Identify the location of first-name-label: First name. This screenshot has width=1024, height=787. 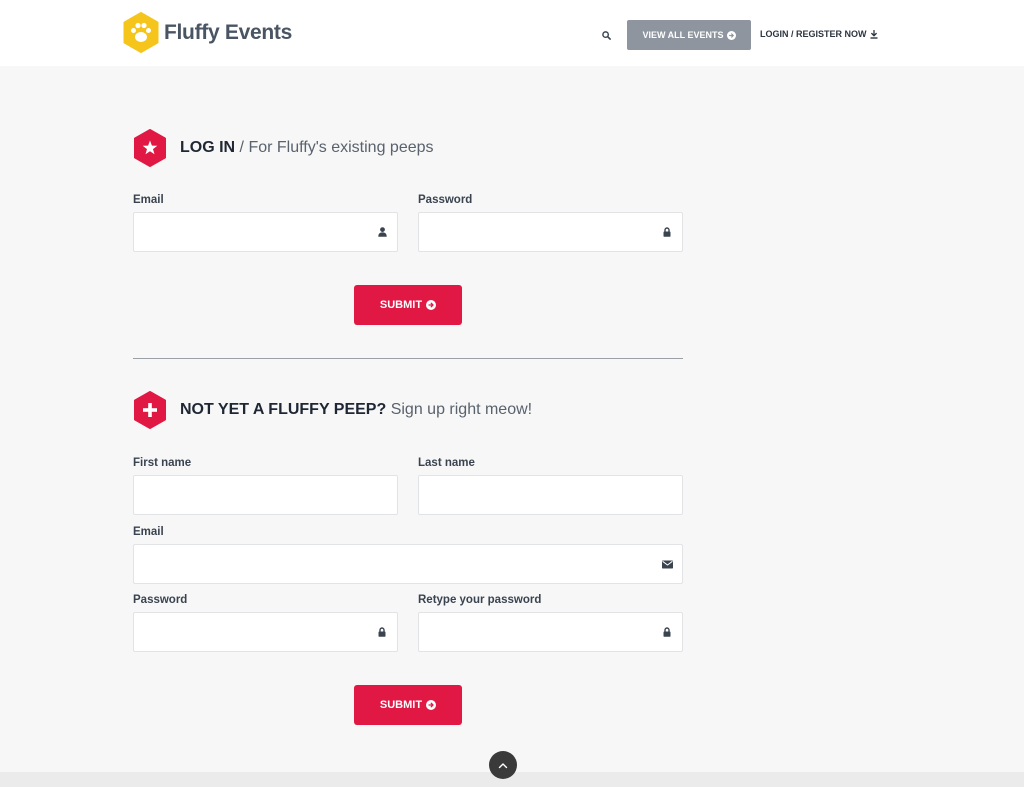
(162, 463).